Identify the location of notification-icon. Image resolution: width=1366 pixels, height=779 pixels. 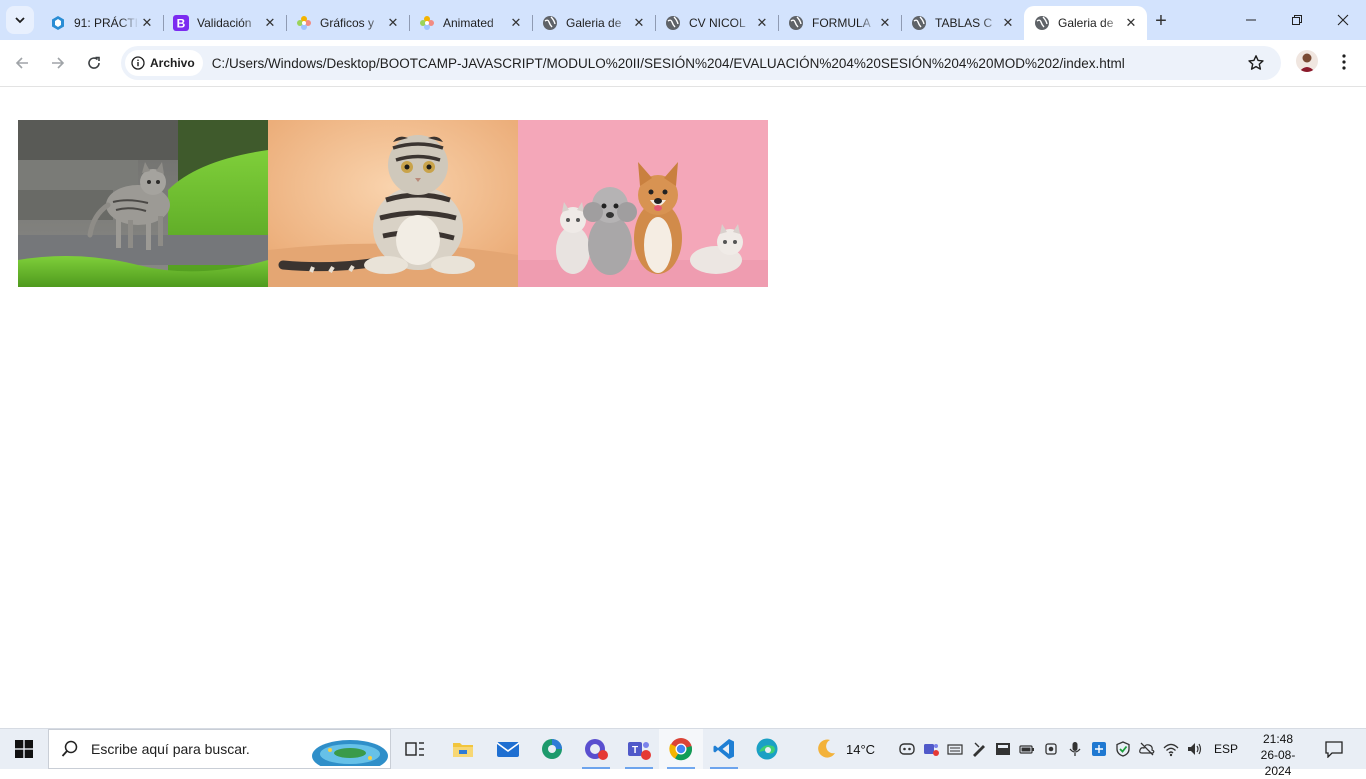
(1334, 749).